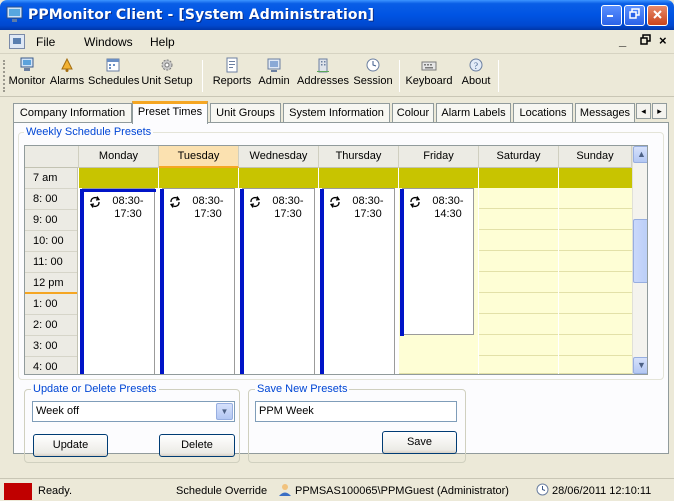 Image resolution: width=674 pixels, height=501 pixels. I want to click on schedule-entry-thursday: 08:30- 17:30, so click(357, 281).